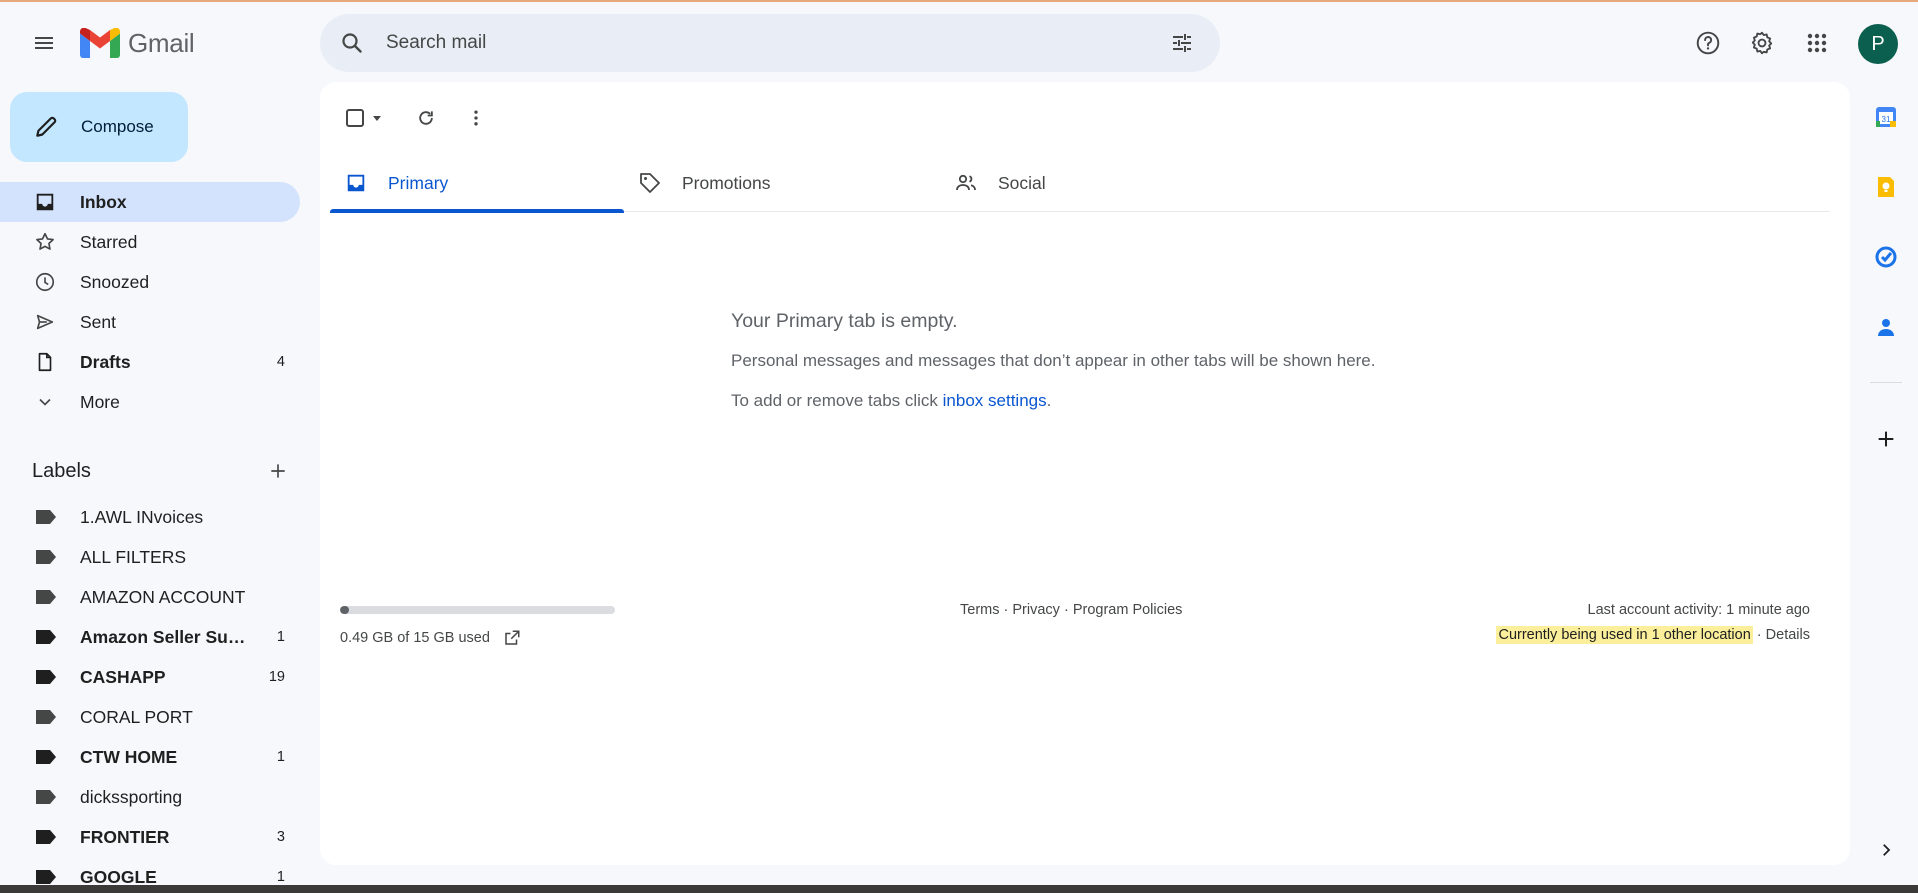  Describe the element at coordinates (959, 889) in the screenshot. I see `taskbar-edge` at that location.